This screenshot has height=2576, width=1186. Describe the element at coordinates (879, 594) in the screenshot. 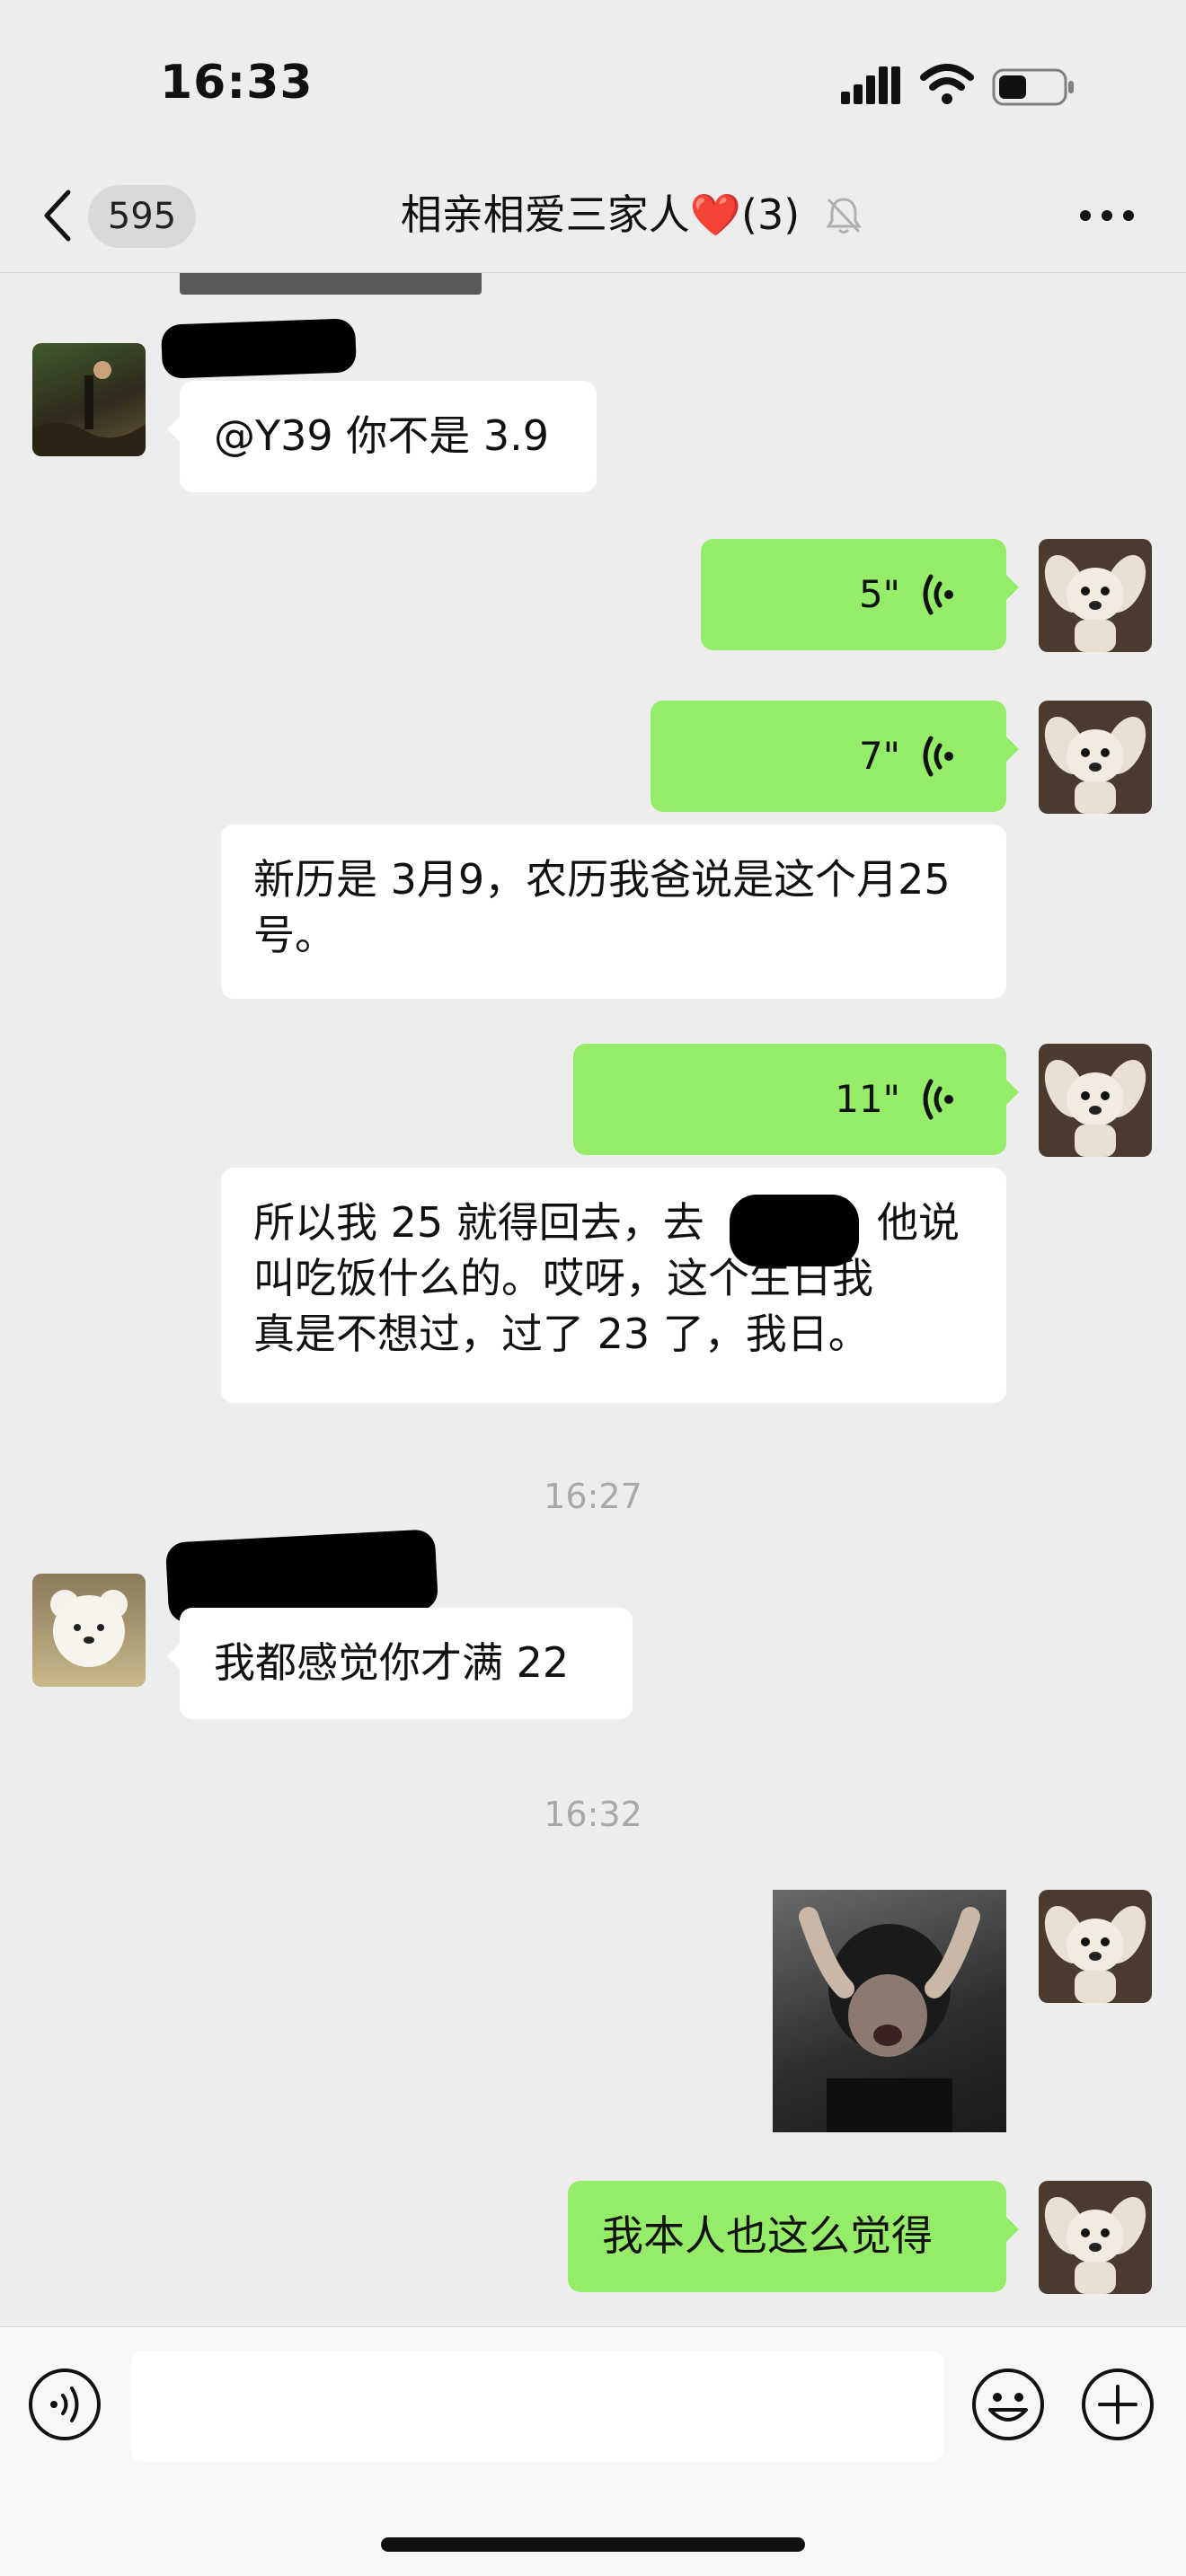

I see `voice-duration: 5"` at that location.